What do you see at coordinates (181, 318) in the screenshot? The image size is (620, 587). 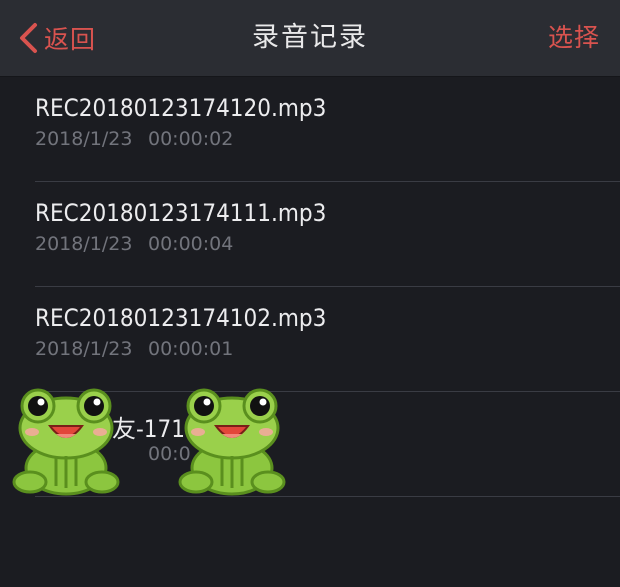 I see `recording-name: REC20180123174102.mp3` at bounding box center [181, 318].